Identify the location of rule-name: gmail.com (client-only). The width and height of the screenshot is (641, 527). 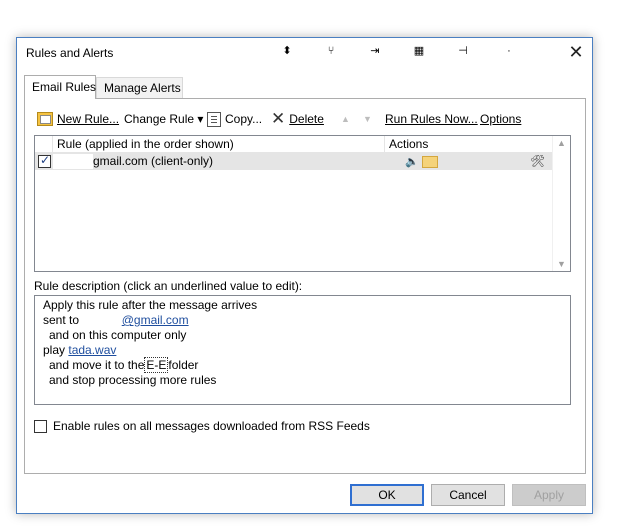
(153, 161).